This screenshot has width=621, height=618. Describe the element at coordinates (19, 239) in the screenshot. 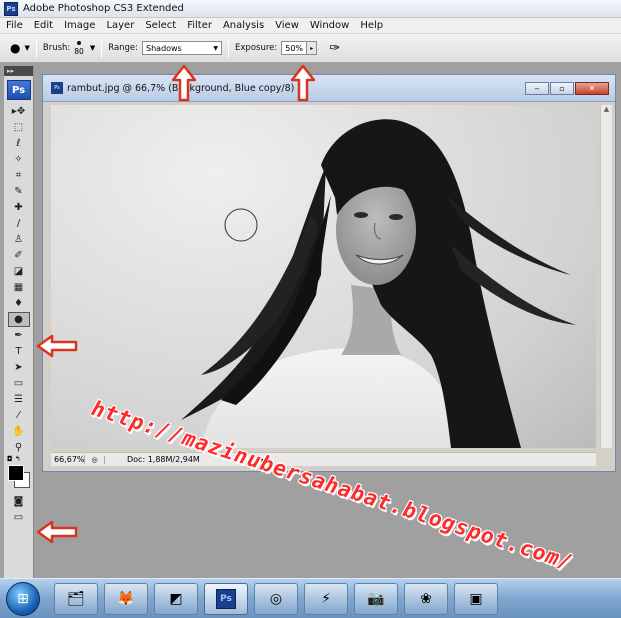

I see `clone-stamp-tool-icon: ♙` at that location.